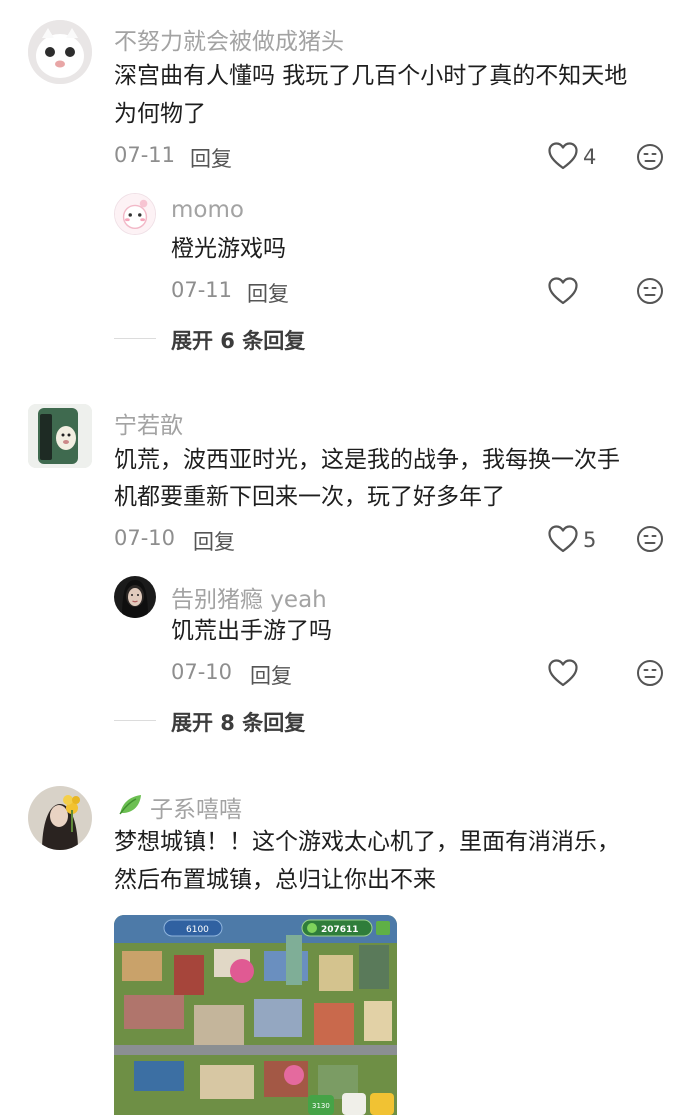 This screenshot has height=1115, width=690. What do you see at coordinates (196, 807) in the screenshot?
I see `comment-username: 子系嘻嘻` at bounding box center [196, 807].